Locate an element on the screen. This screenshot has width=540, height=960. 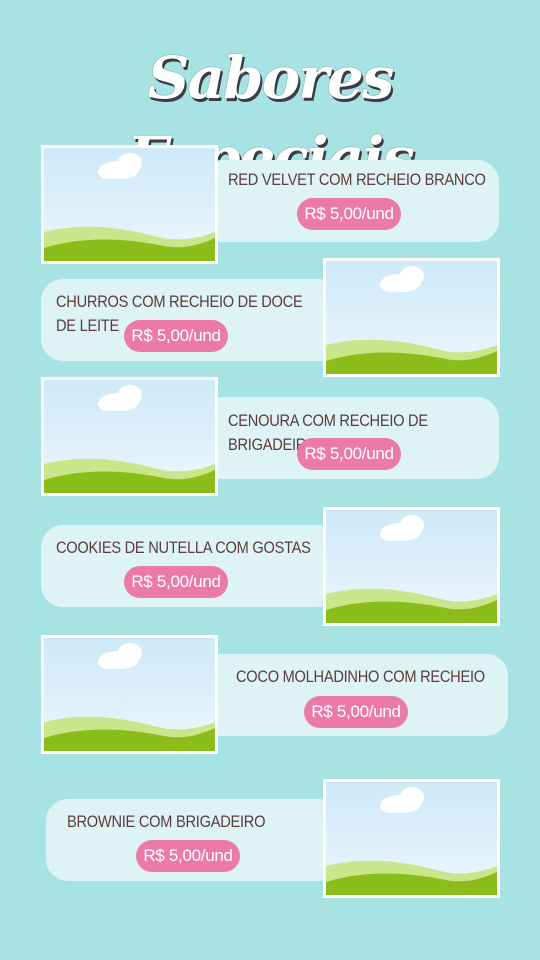
product-name: BROWNIE COM BRIGADEIRO is located at coordinates (166, 821).